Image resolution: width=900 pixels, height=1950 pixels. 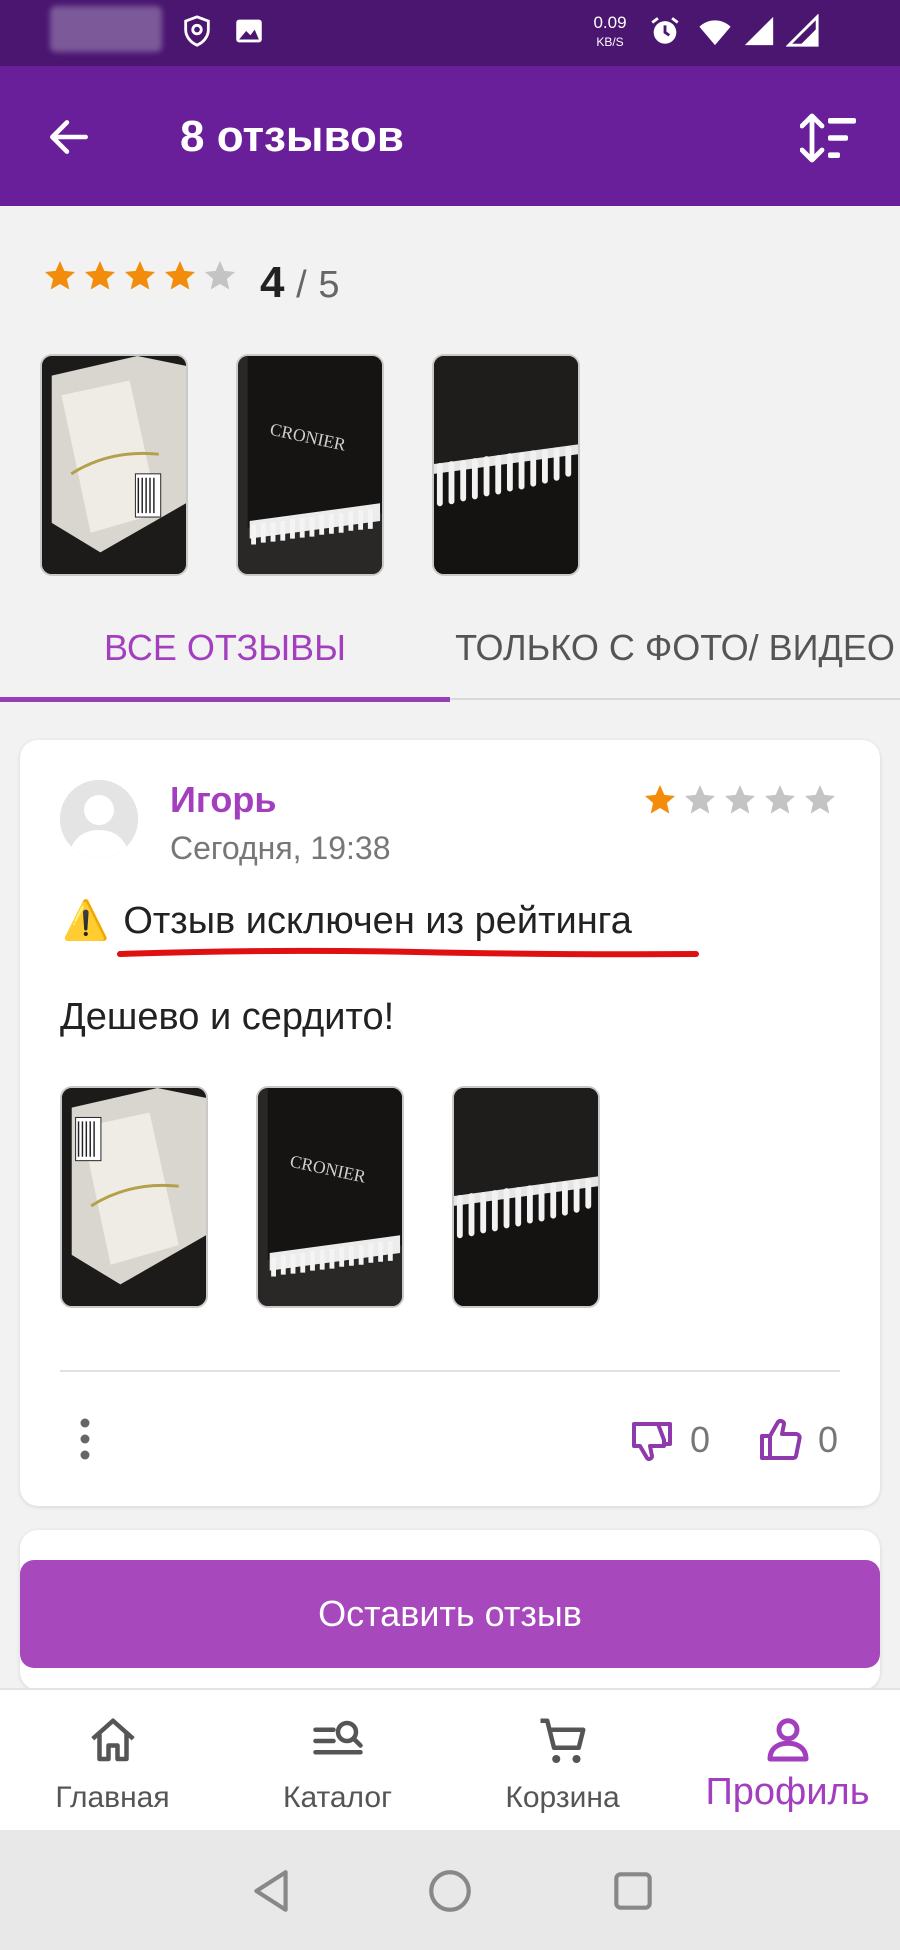 I want to click on alarm-icon, so click(x=665, y=30).